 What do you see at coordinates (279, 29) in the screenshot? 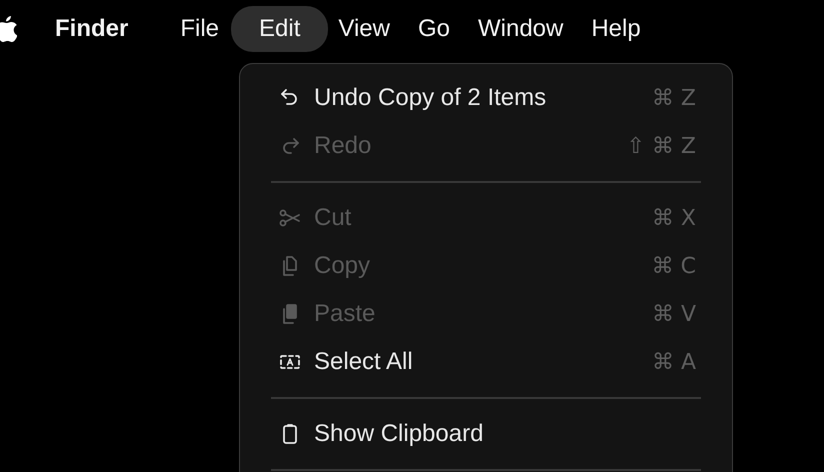
I see `menu-bar-item: Edit` at bounding box center [279, 29].